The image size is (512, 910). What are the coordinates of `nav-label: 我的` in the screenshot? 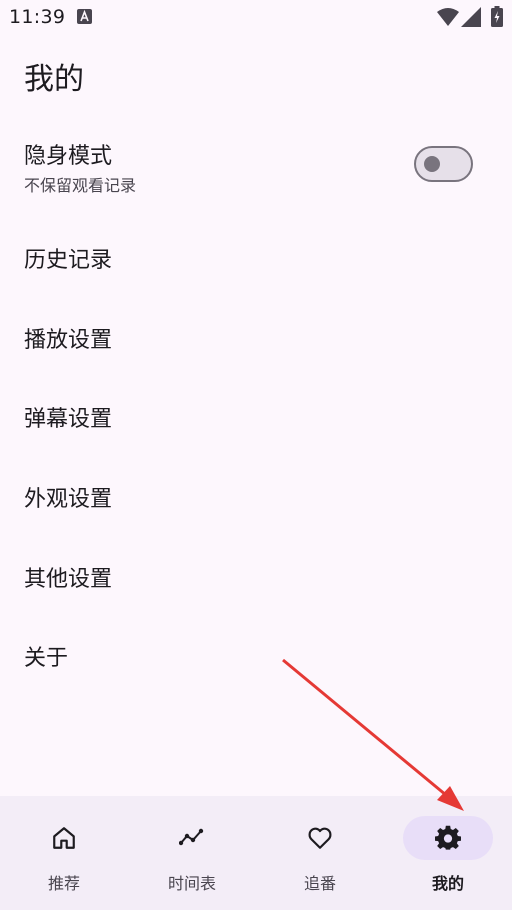 It's located at (447, 883).